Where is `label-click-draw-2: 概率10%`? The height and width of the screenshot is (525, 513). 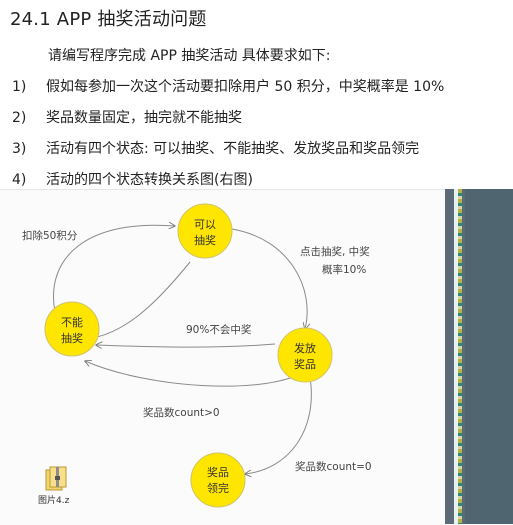 label-click-draw-2: 概率10% is located at coordinates (344, 269).